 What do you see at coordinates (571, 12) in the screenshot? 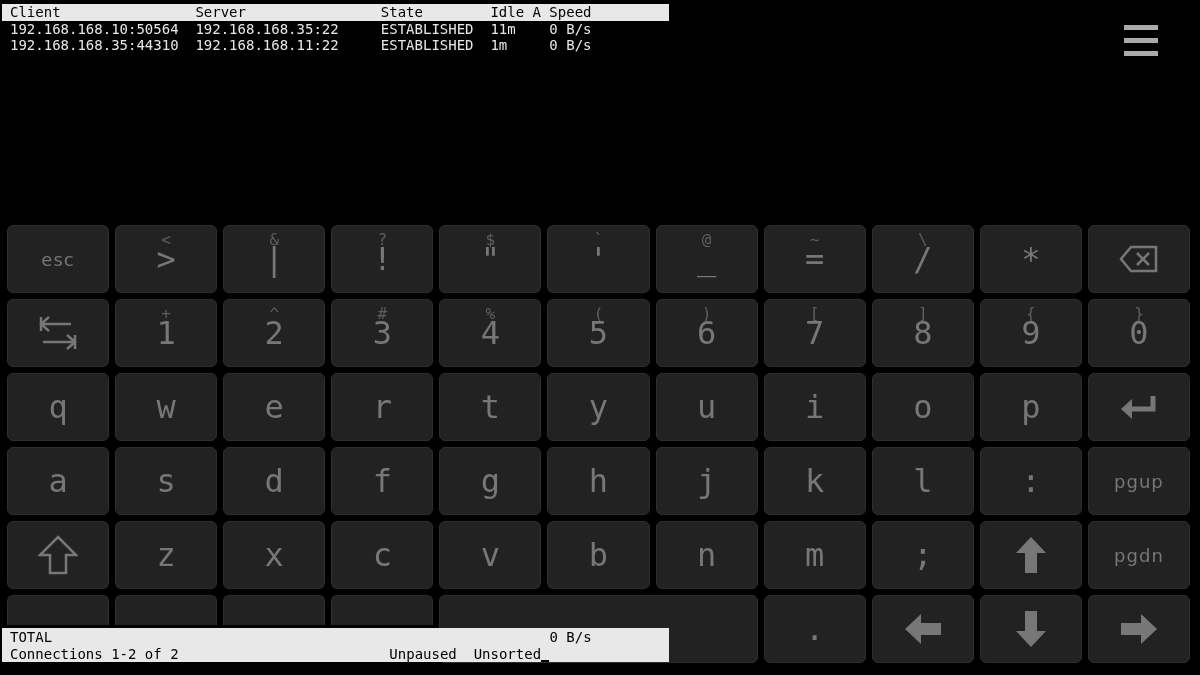
I see `column-header: Speed` at bounding box center [571, 12].